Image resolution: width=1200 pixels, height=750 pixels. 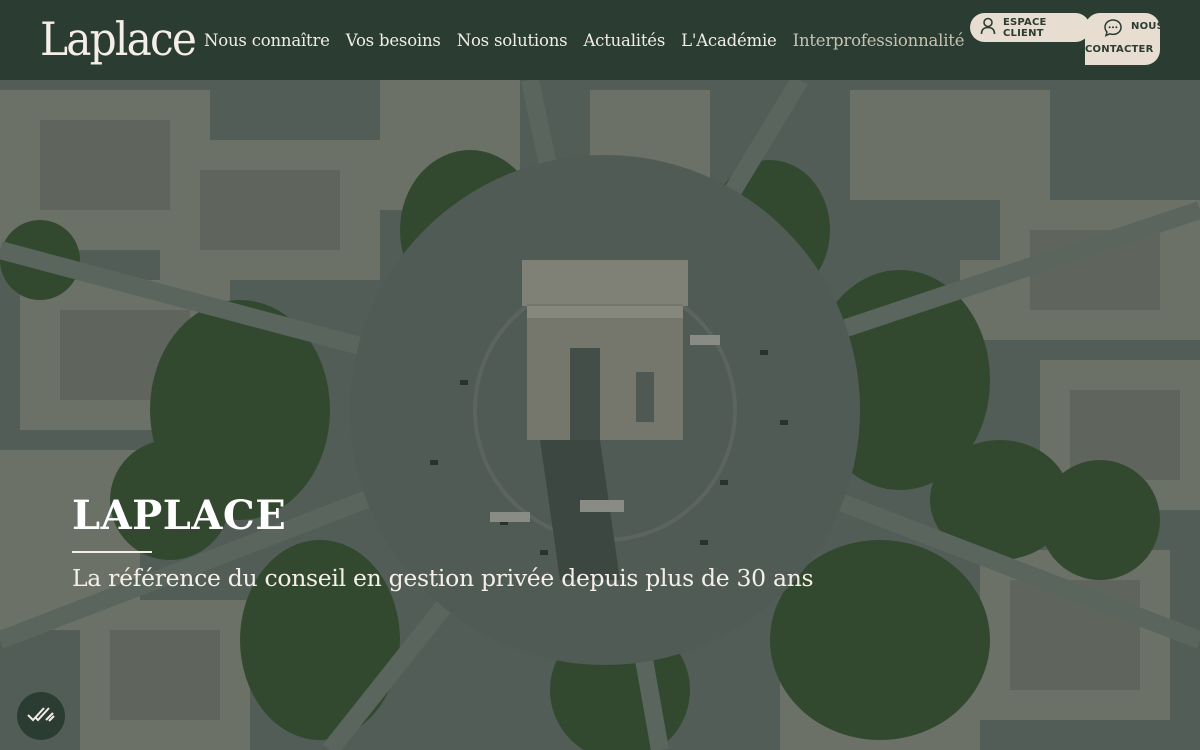 What do you see at coordinates (988, 27) in the screenshot?
I see `user-icon` at bounding box center [988, 27].